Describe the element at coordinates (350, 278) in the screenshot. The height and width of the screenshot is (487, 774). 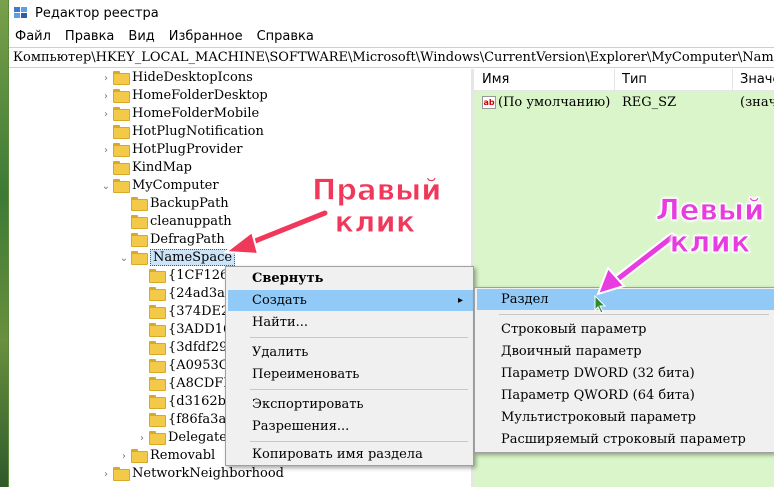
I see `menu-collapse: Свернуть` at that location.